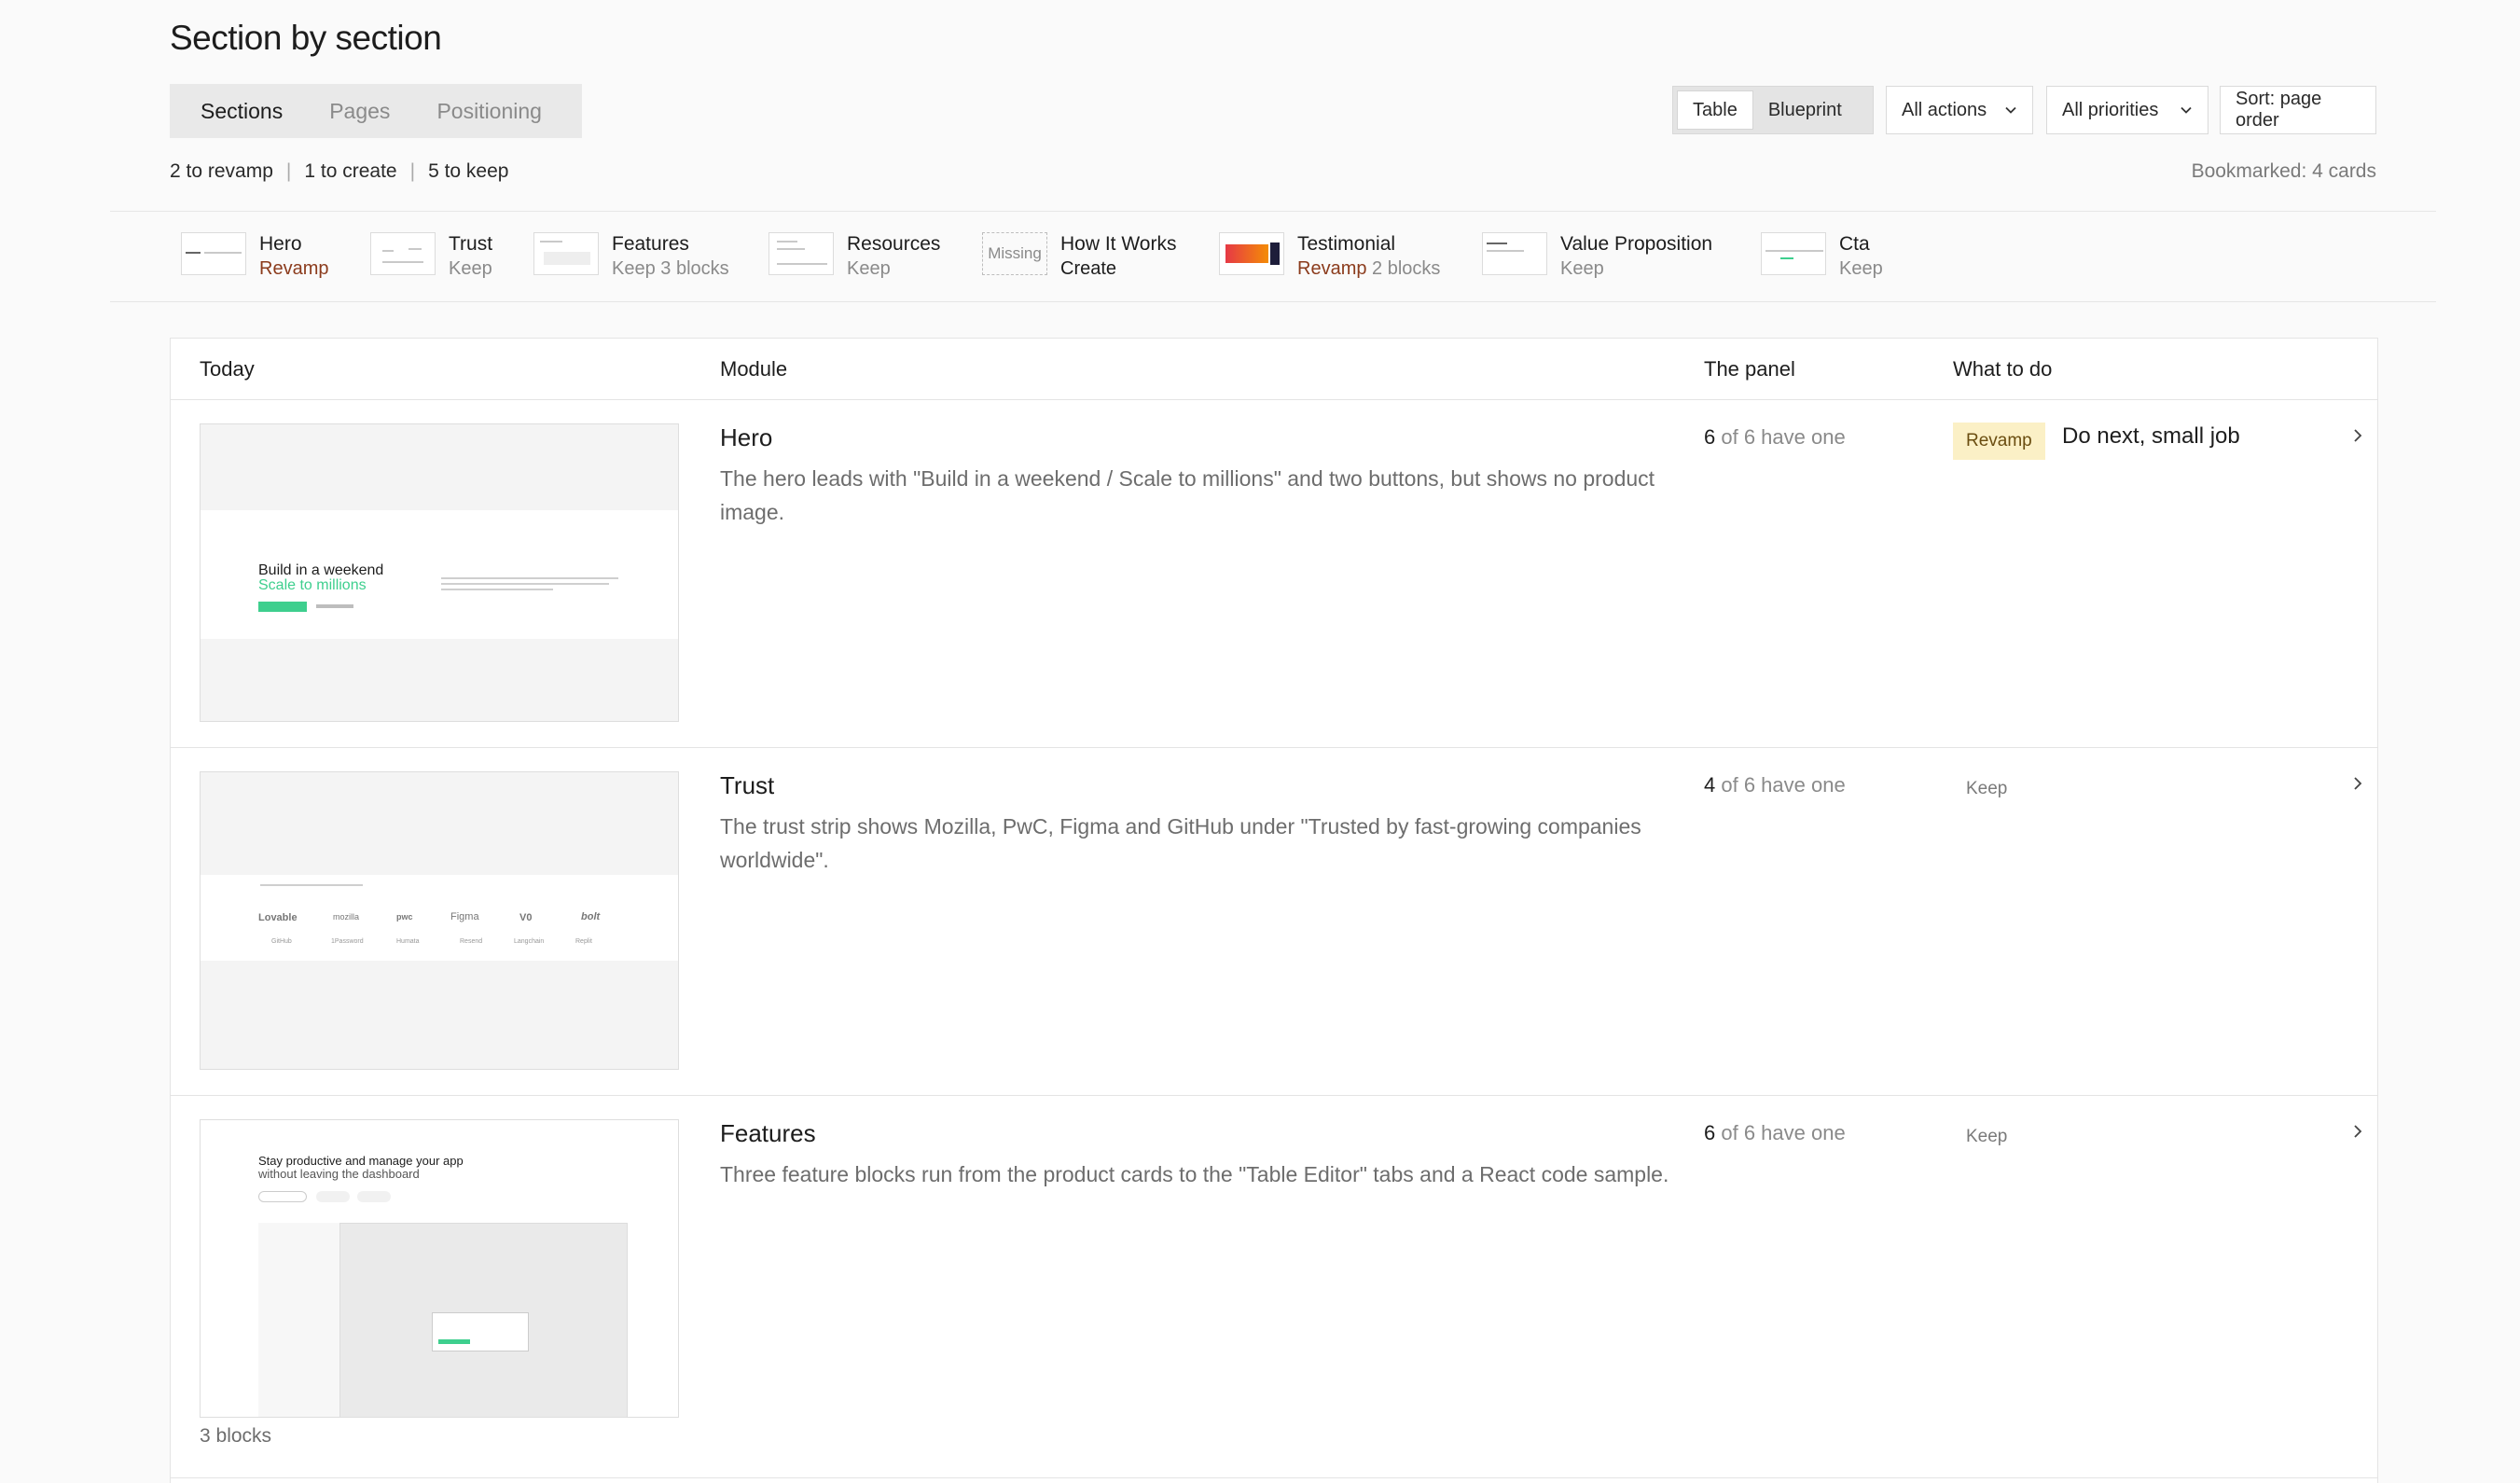 The height and width of the screenshot is (1483, 2520). I want to click on column-module: Module, so click(754, 369).